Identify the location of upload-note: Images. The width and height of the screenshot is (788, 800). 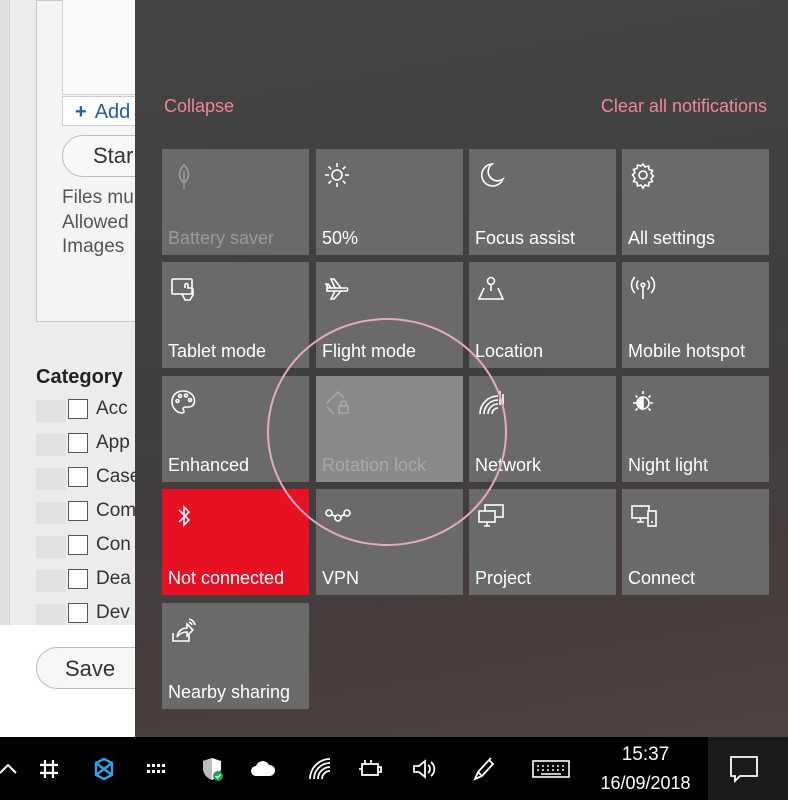
(93, 247).